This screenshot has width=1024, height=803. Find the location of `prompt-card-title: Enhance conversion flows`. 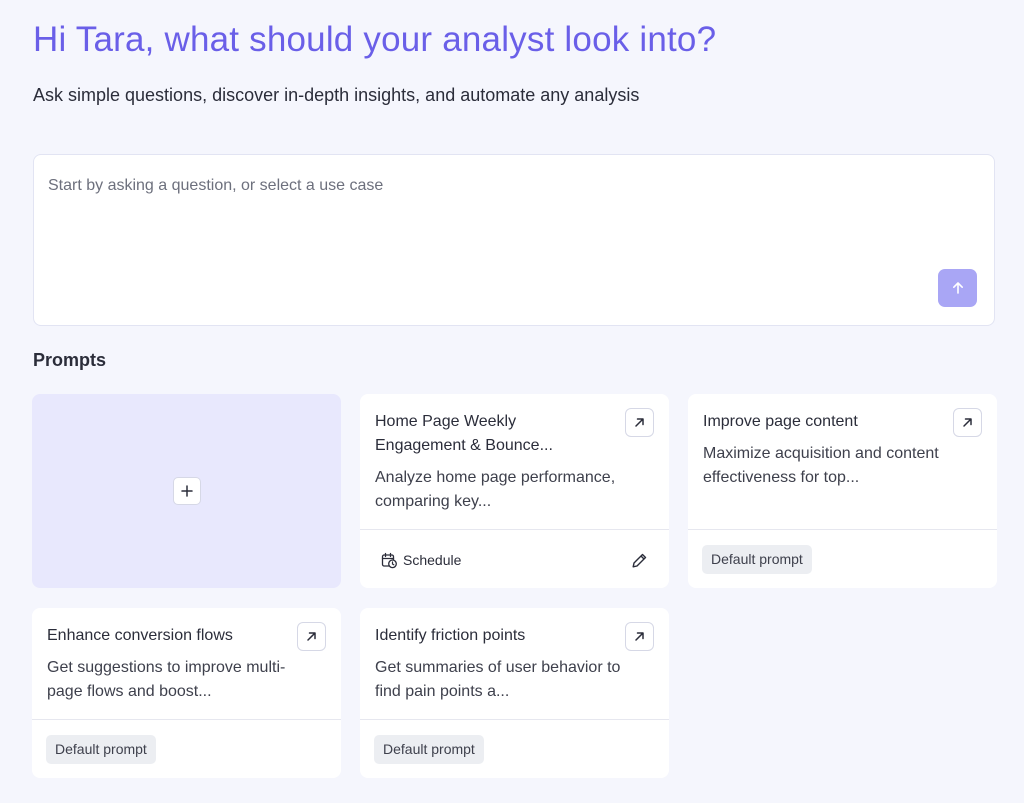

prompt-card-title: Enhance conversion flows is located at coordinates (140, 635).